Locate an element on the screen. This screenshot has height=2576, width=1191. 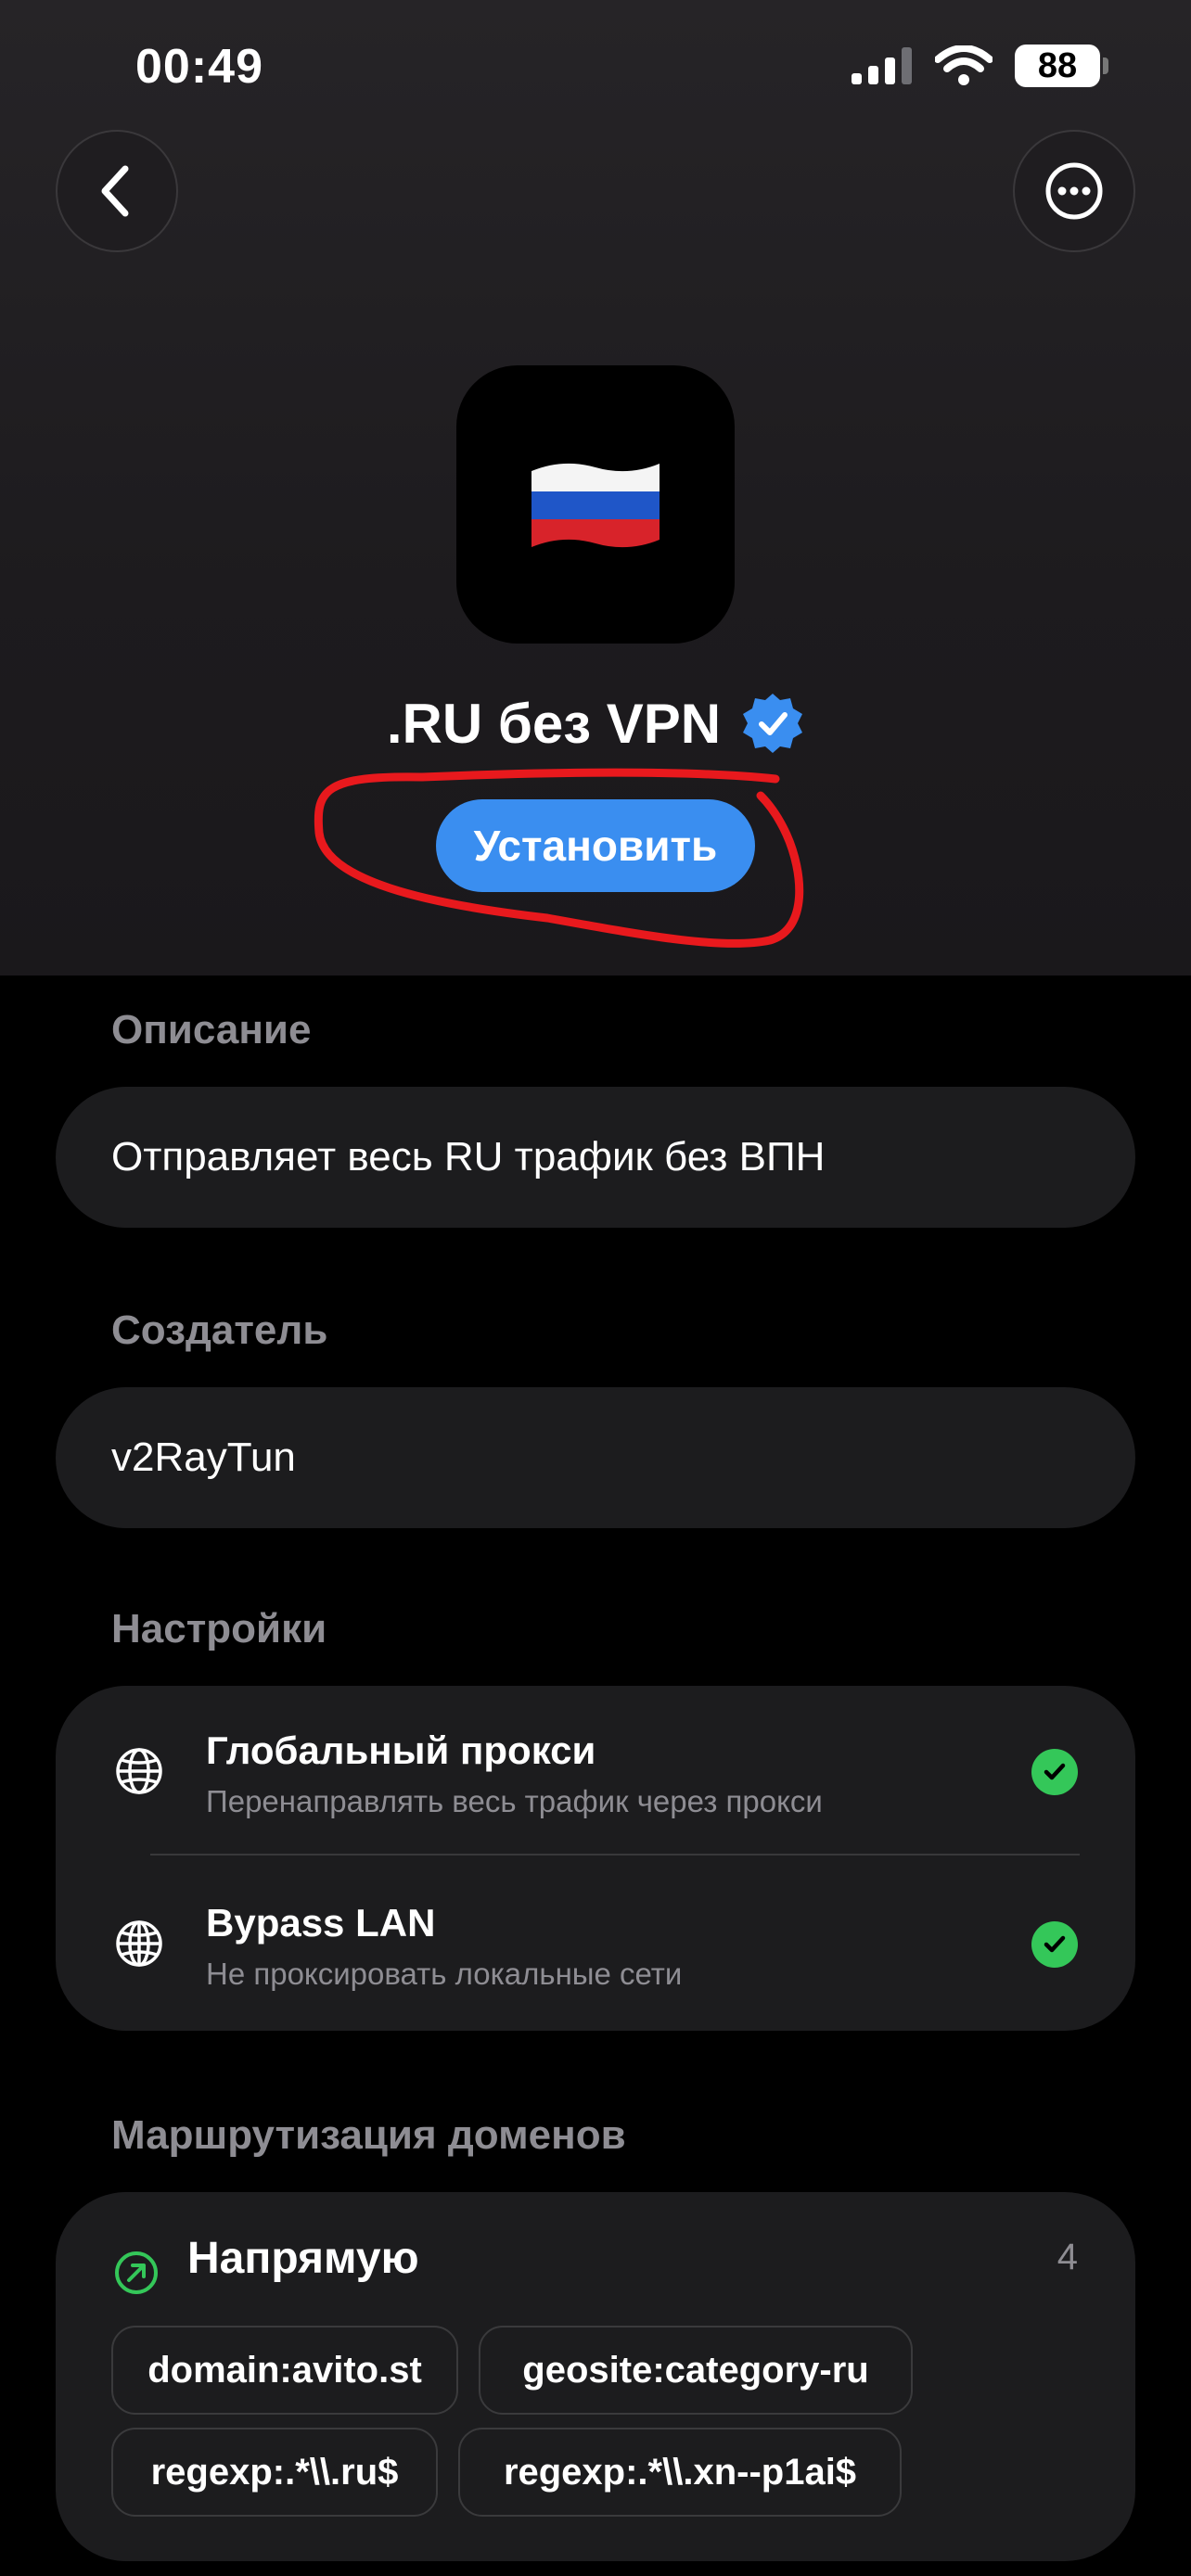
routing-group-title: Напрямую is located at coordinates (303, 2259).